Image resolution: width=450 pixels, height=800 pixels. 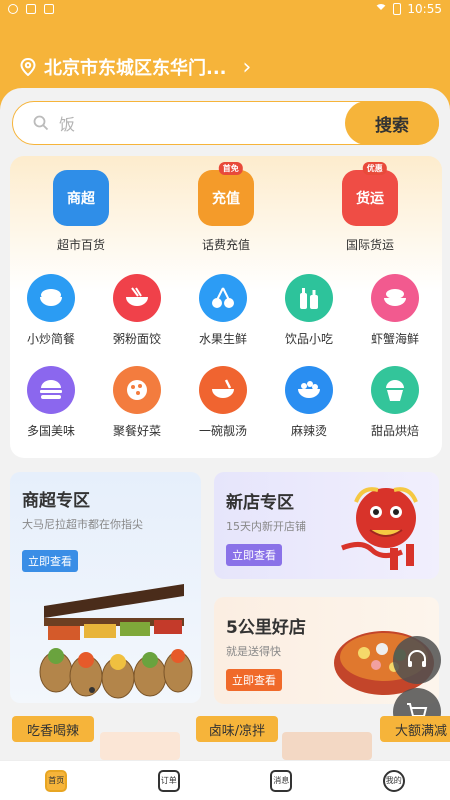 What do you see at coordinates (230, 168) in the screenshot?
I see `promo-tag: 首免` at bounding box center [230, 168].